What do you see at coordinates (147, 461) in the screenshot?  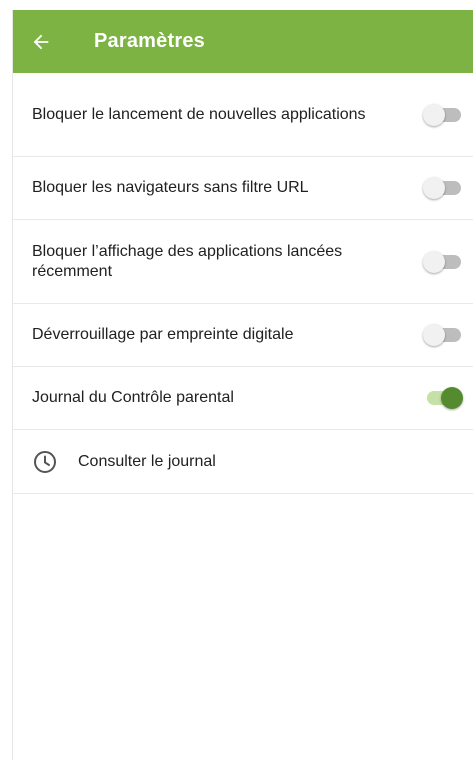 I see `view-journal-label: Consulter le journal` at bounding box center [147, 461].